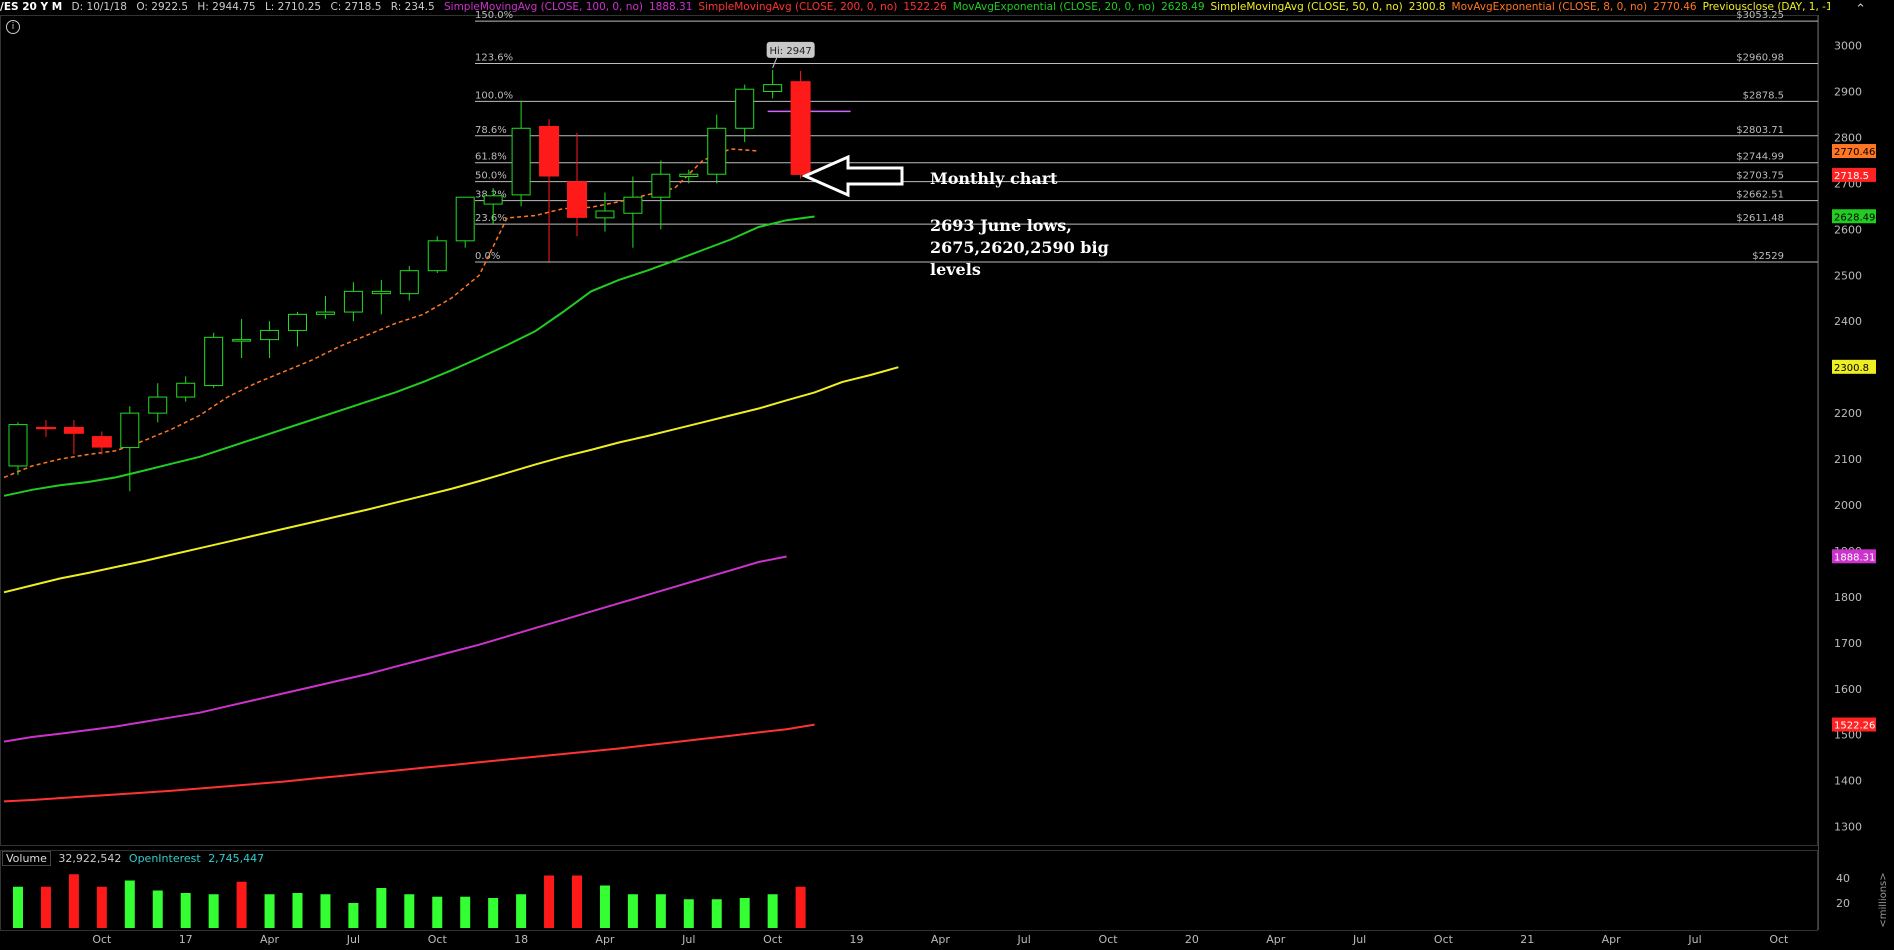 The height and width of the screenshot is (950, 1894). Describe the element at coordinates (186, 939) in the screenshot. I see `x-tick-label: 17` at that location.